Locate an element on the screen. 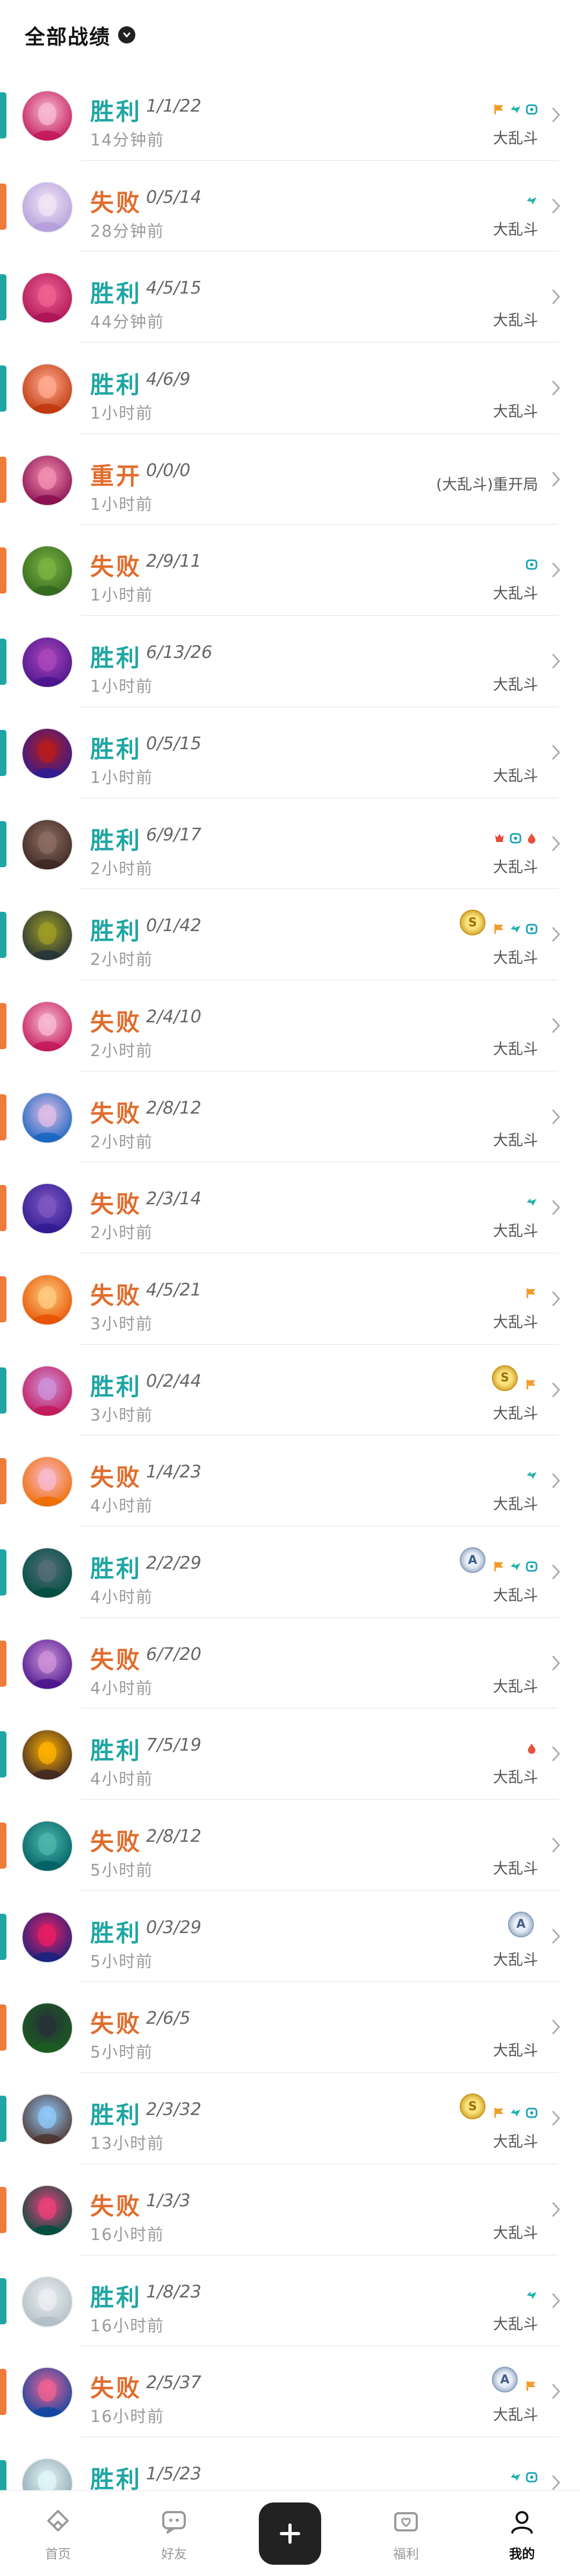 This screenshot has width=580, height=2576. tab-home: 首页 is located at coordinates (58, 2534).